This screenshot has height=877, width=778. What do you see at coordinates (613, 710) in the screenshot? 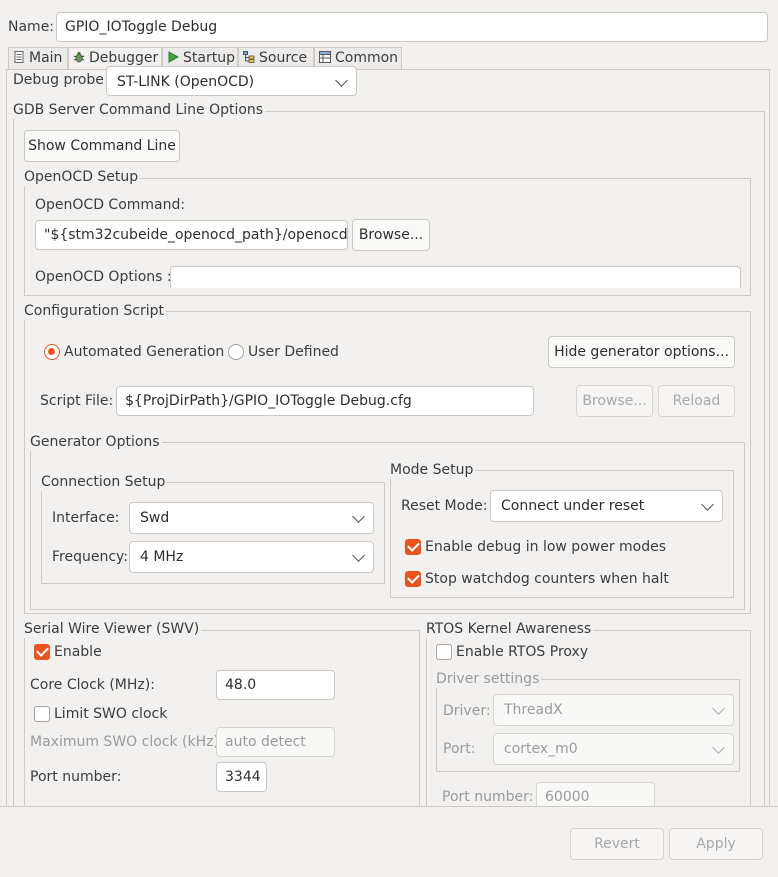
I see `driver-select: ThreadX` at bounding box center [613, 710].